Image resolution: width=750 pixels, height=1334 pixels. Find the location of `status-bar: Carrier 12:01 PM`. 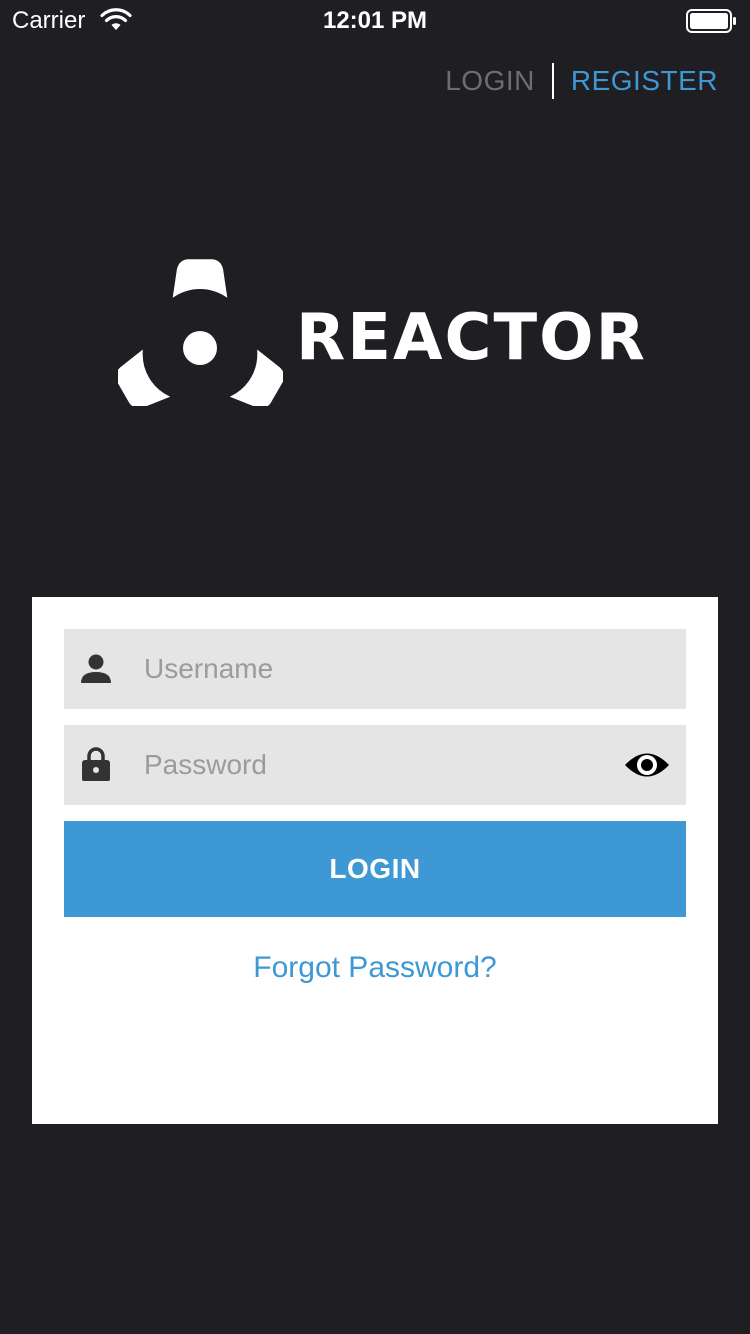

status-bar: Carrier 12:01 PM is located at coordinates (375, 20).